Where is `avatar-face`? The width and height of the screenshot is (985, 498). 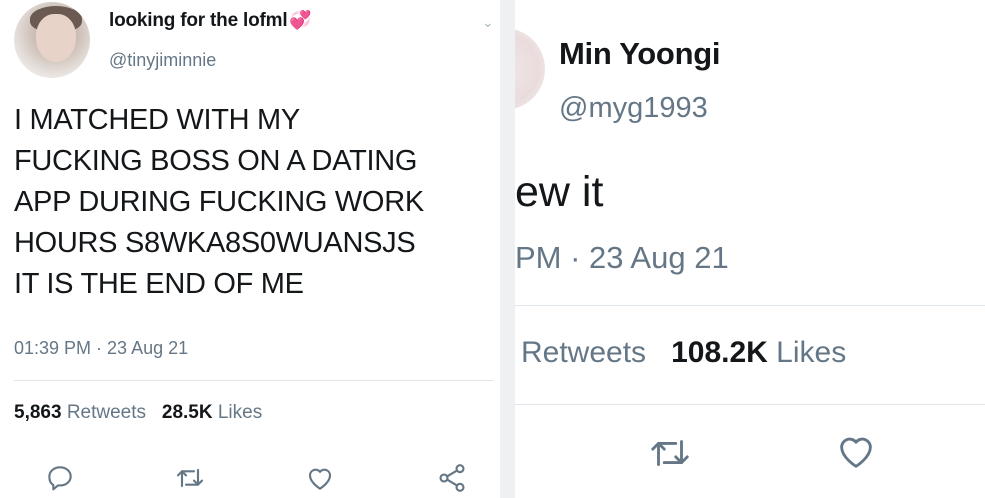 avatar-face is located at coordinates (56, 38).